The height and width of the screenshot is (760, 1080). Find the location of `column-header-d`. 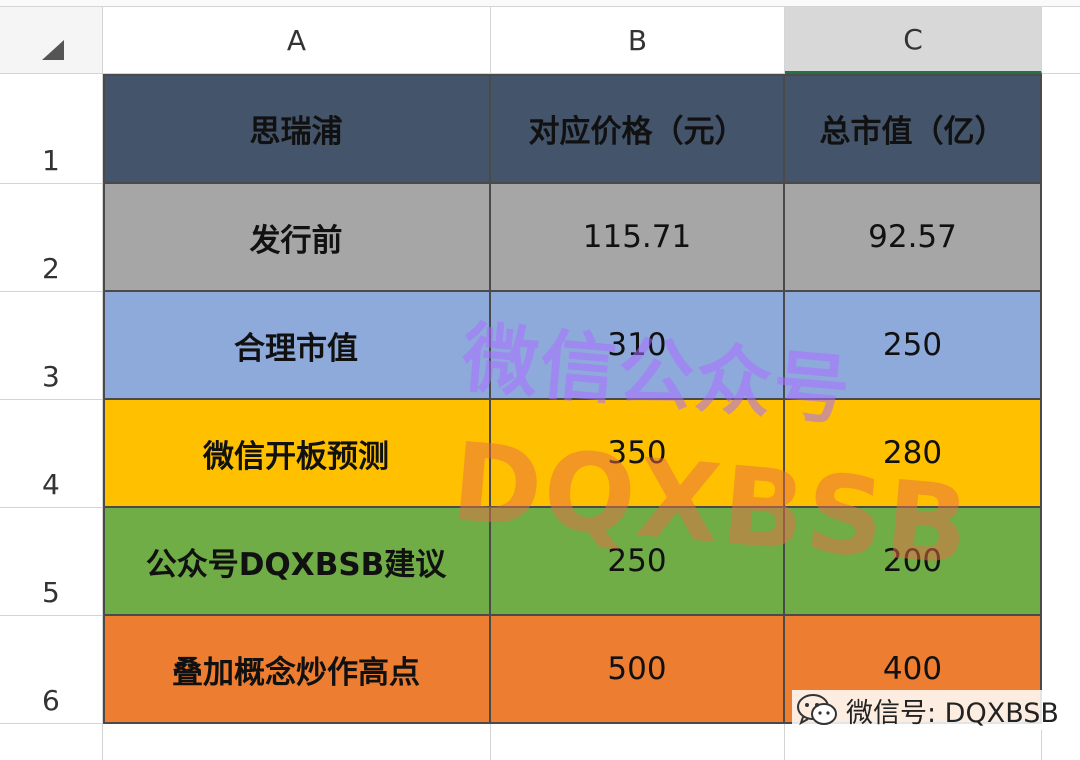

column-header-d is located at coordinates (1061, 40).